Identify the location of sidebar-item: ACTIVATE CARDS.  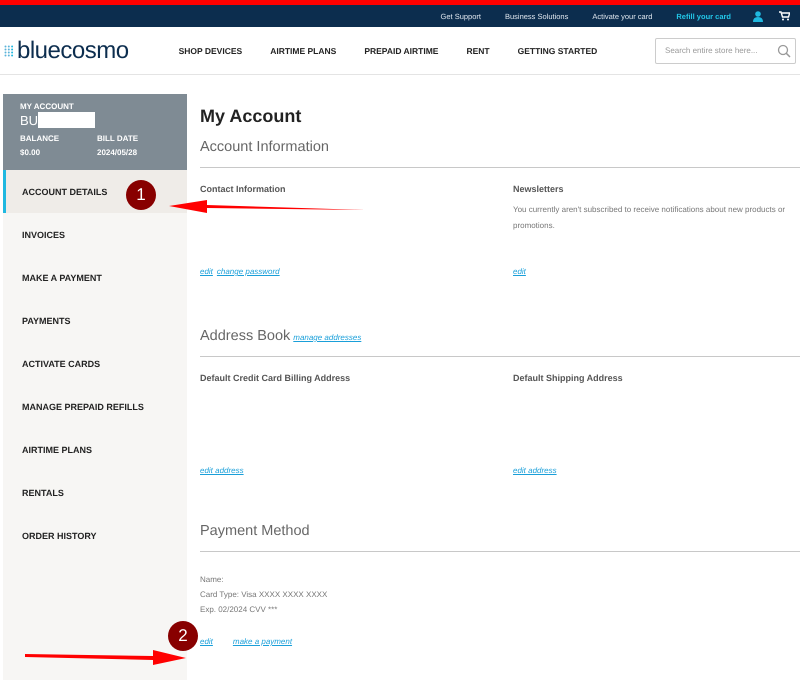
(61, 363).